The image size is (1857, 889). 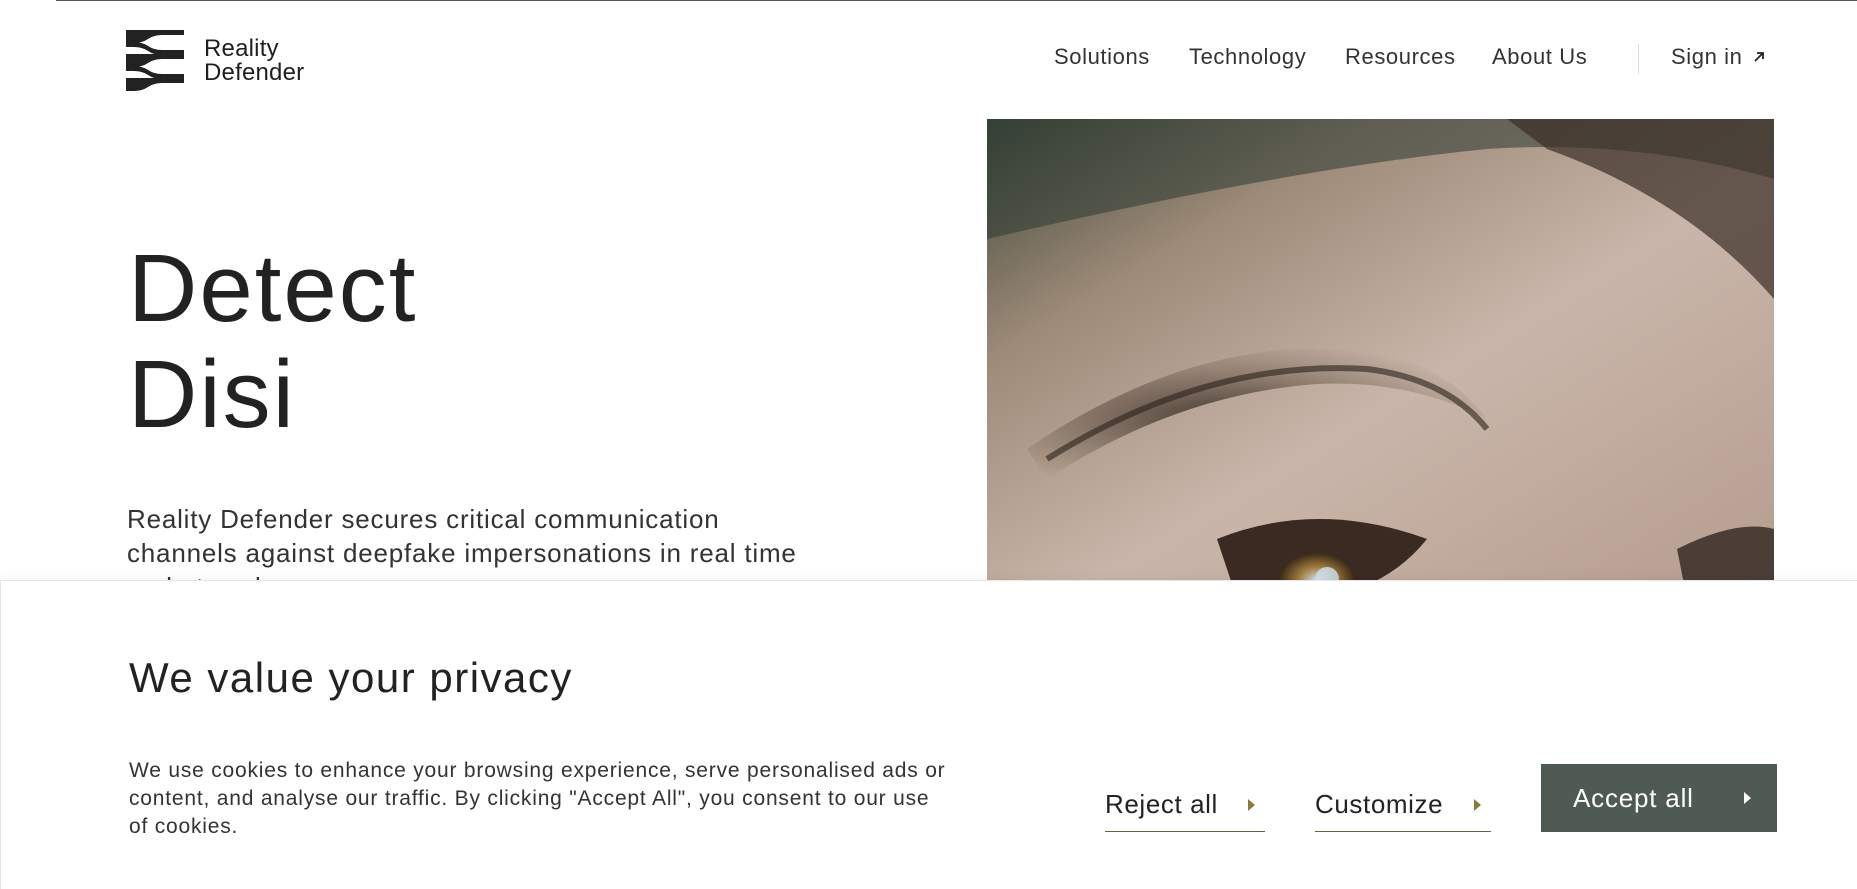 I want to click on customize-button: Customize, so click(x=1403, y=805).